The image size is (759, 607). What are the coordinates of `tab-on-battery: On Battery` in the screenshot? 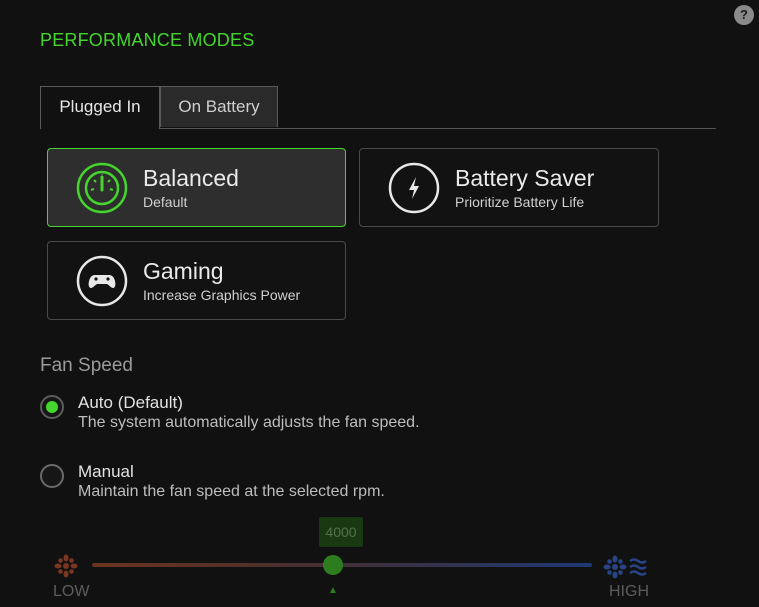 It's located at (219, 106).